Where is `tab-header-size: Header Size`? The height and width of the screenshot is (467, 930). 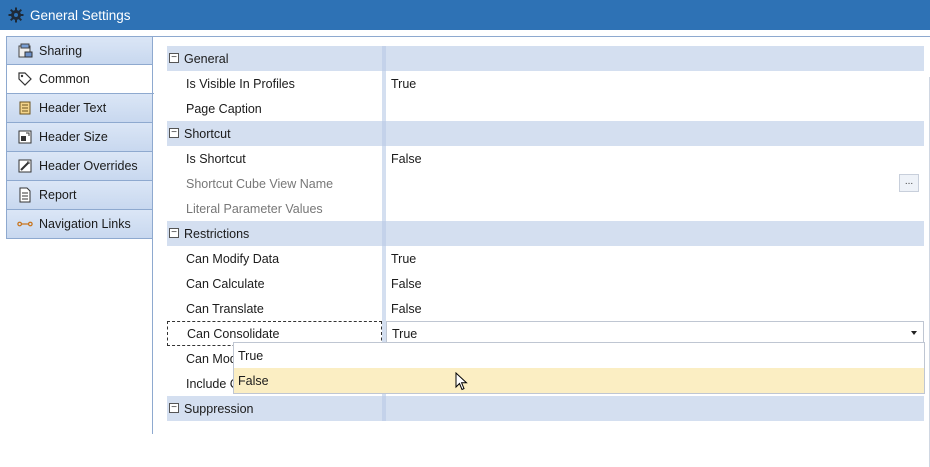
tab-header-size: Header Size is located at coordinates (79, 137).